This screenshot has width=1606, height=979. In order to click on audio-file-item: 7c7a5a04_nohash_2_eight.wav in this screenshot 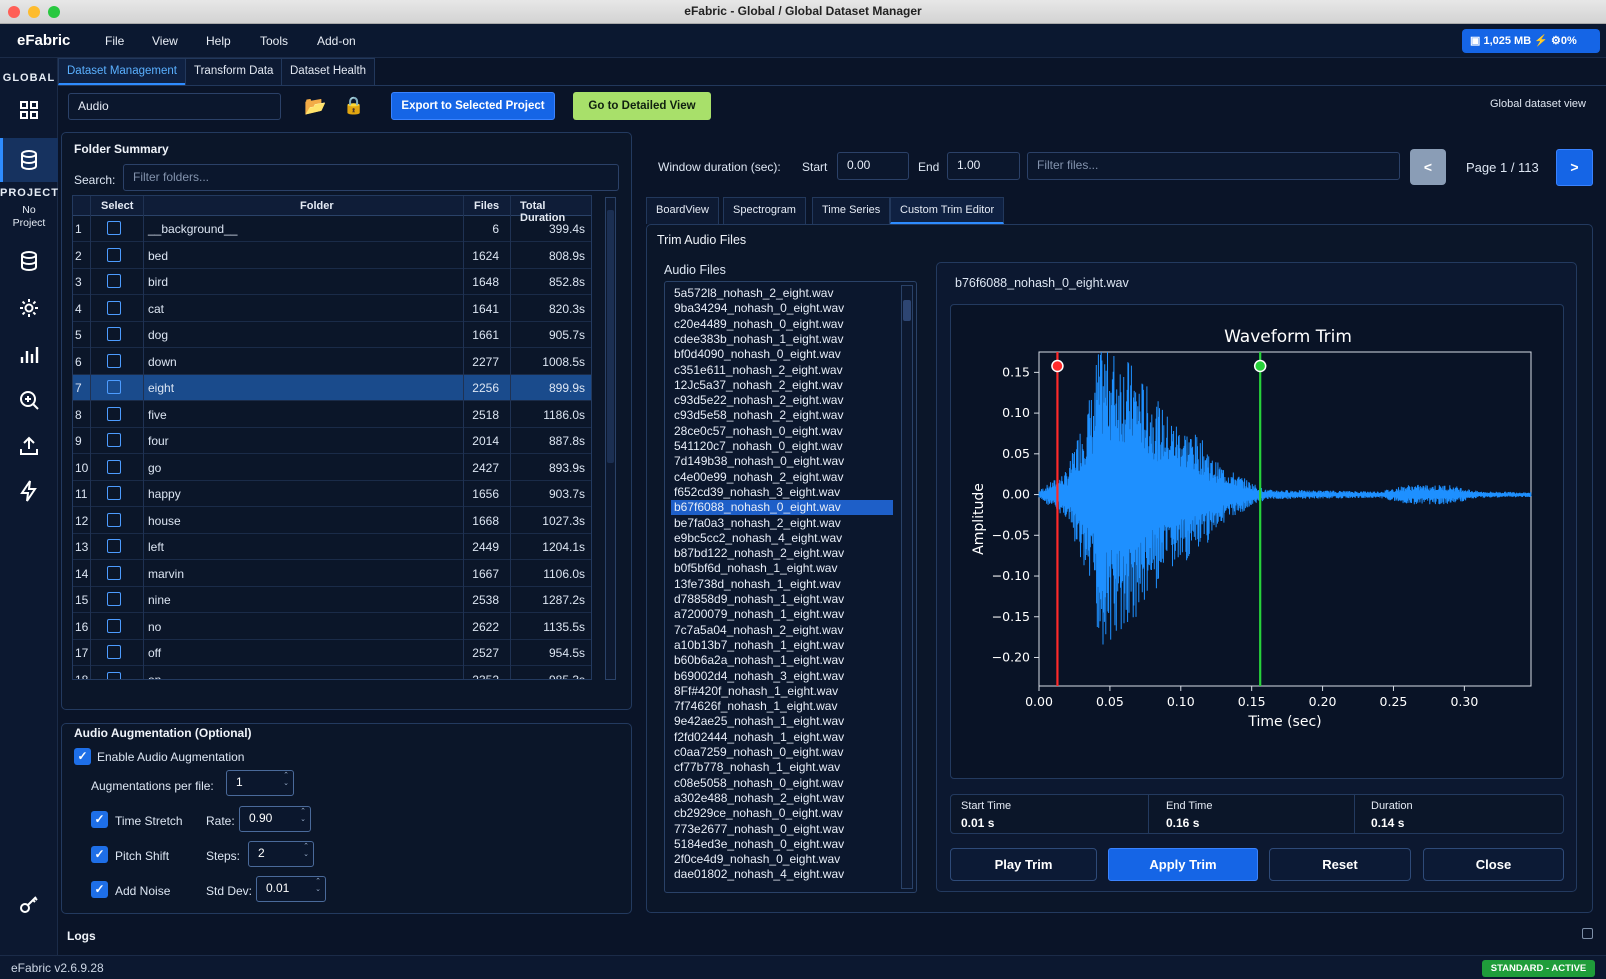, I will do `click(782, 630)`.